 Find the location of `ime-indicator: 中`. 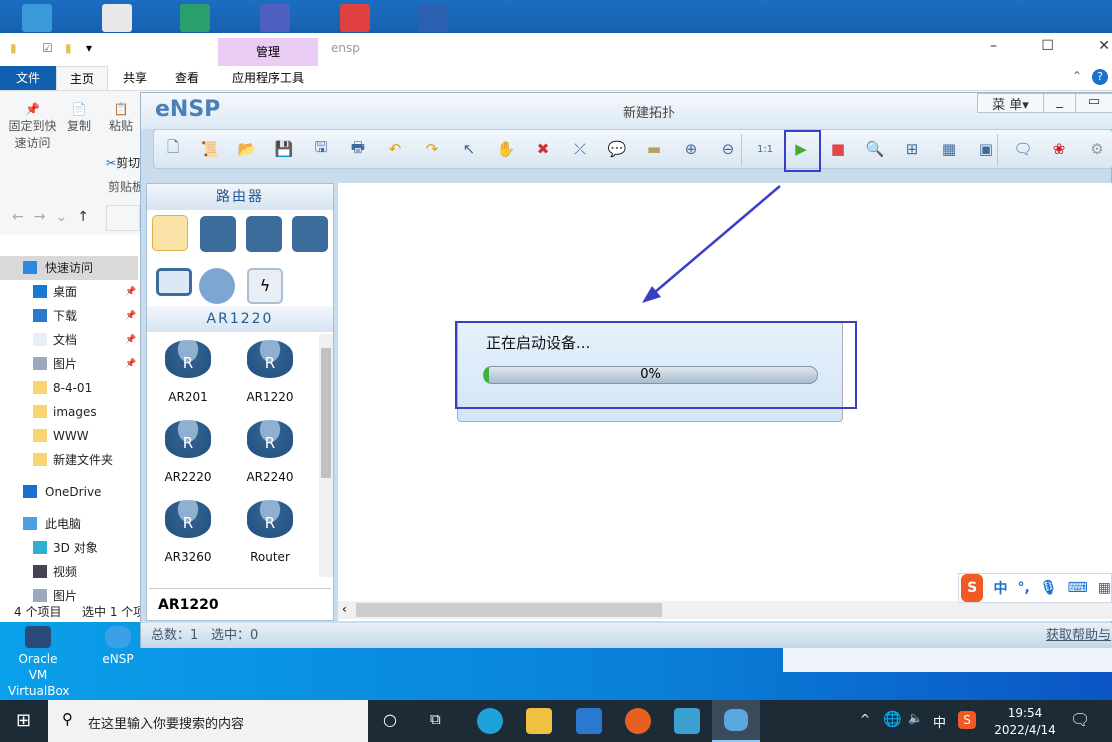

ime-indicator: 中 is located at coordinates (939, 721).